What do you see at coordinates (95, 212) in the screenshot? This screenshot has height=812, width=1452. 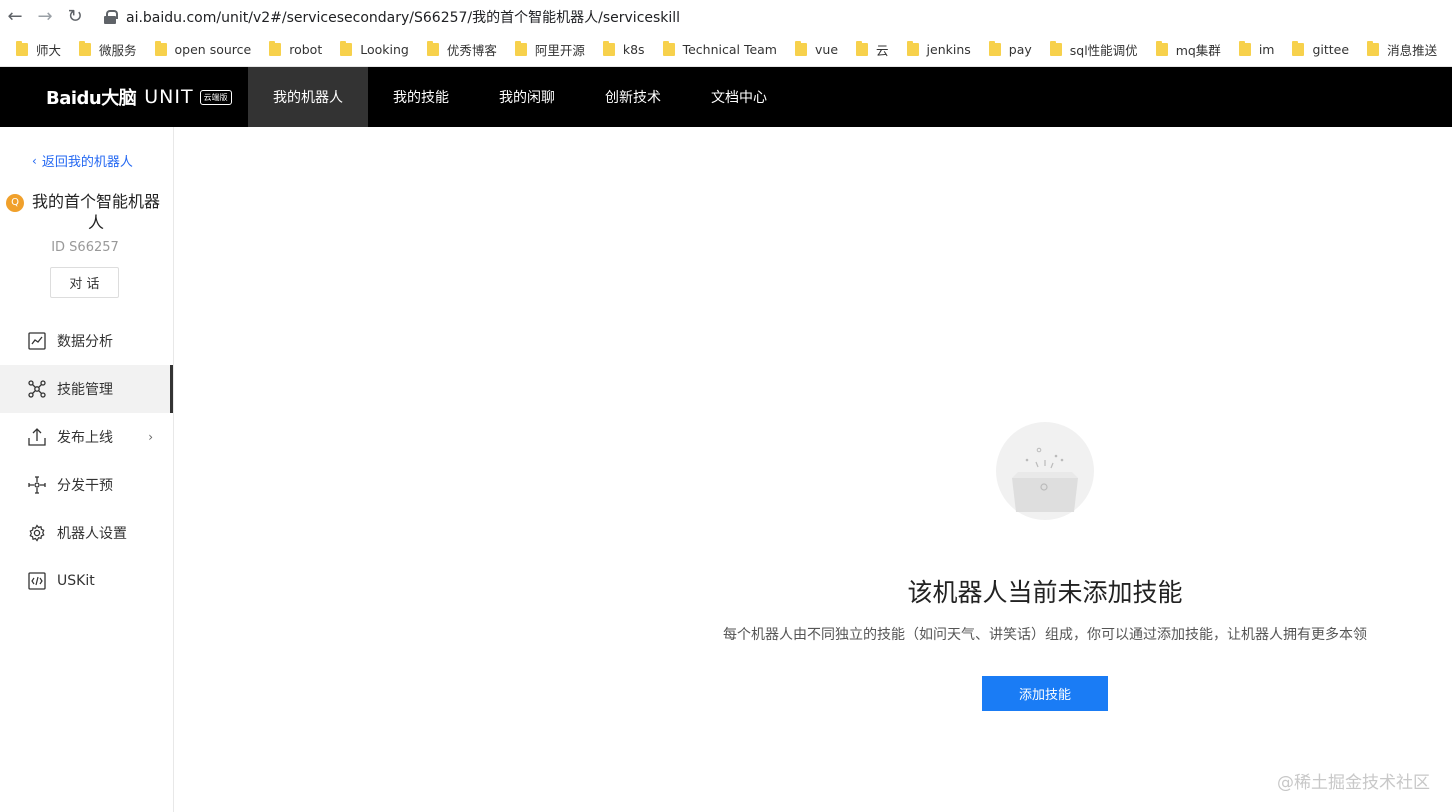 I see `robot-name: 我的首个智能机器人` at bounding box center [95, 212].